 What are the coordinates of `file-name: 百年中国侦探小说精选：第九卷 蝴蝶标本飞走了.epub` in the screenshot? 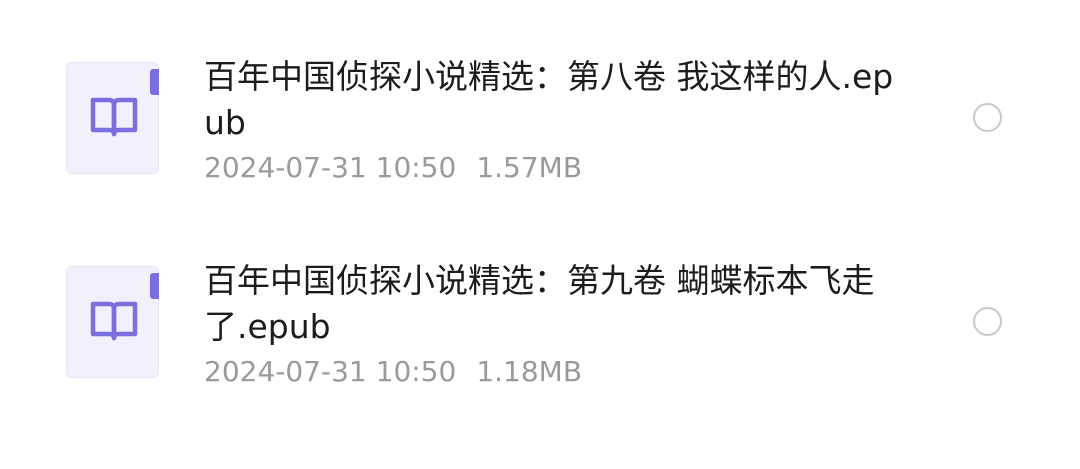 It's located at (539, 303).